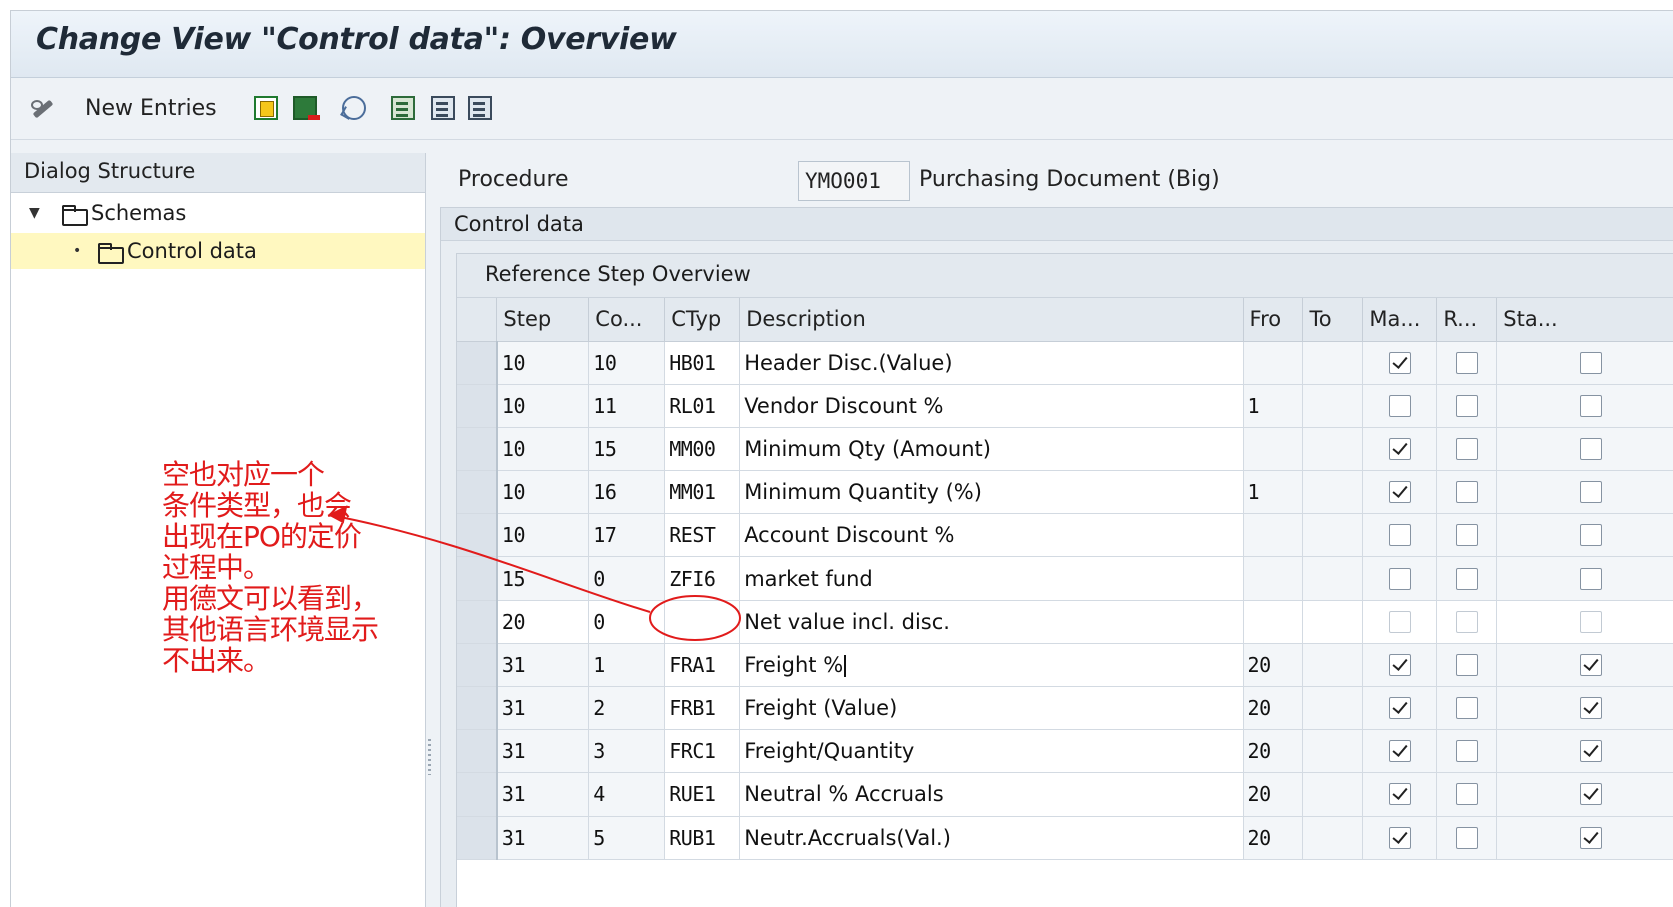  I want to click on counter-cell: 11, so click(627, 406).